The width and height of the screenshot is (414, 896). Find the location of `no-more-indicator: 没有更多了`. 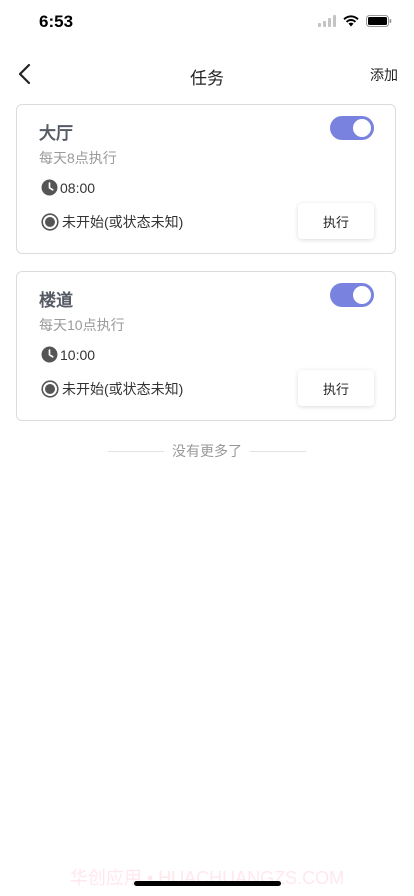

no-more-indicator: 没有更多了 is located at coordinates (207, 451).